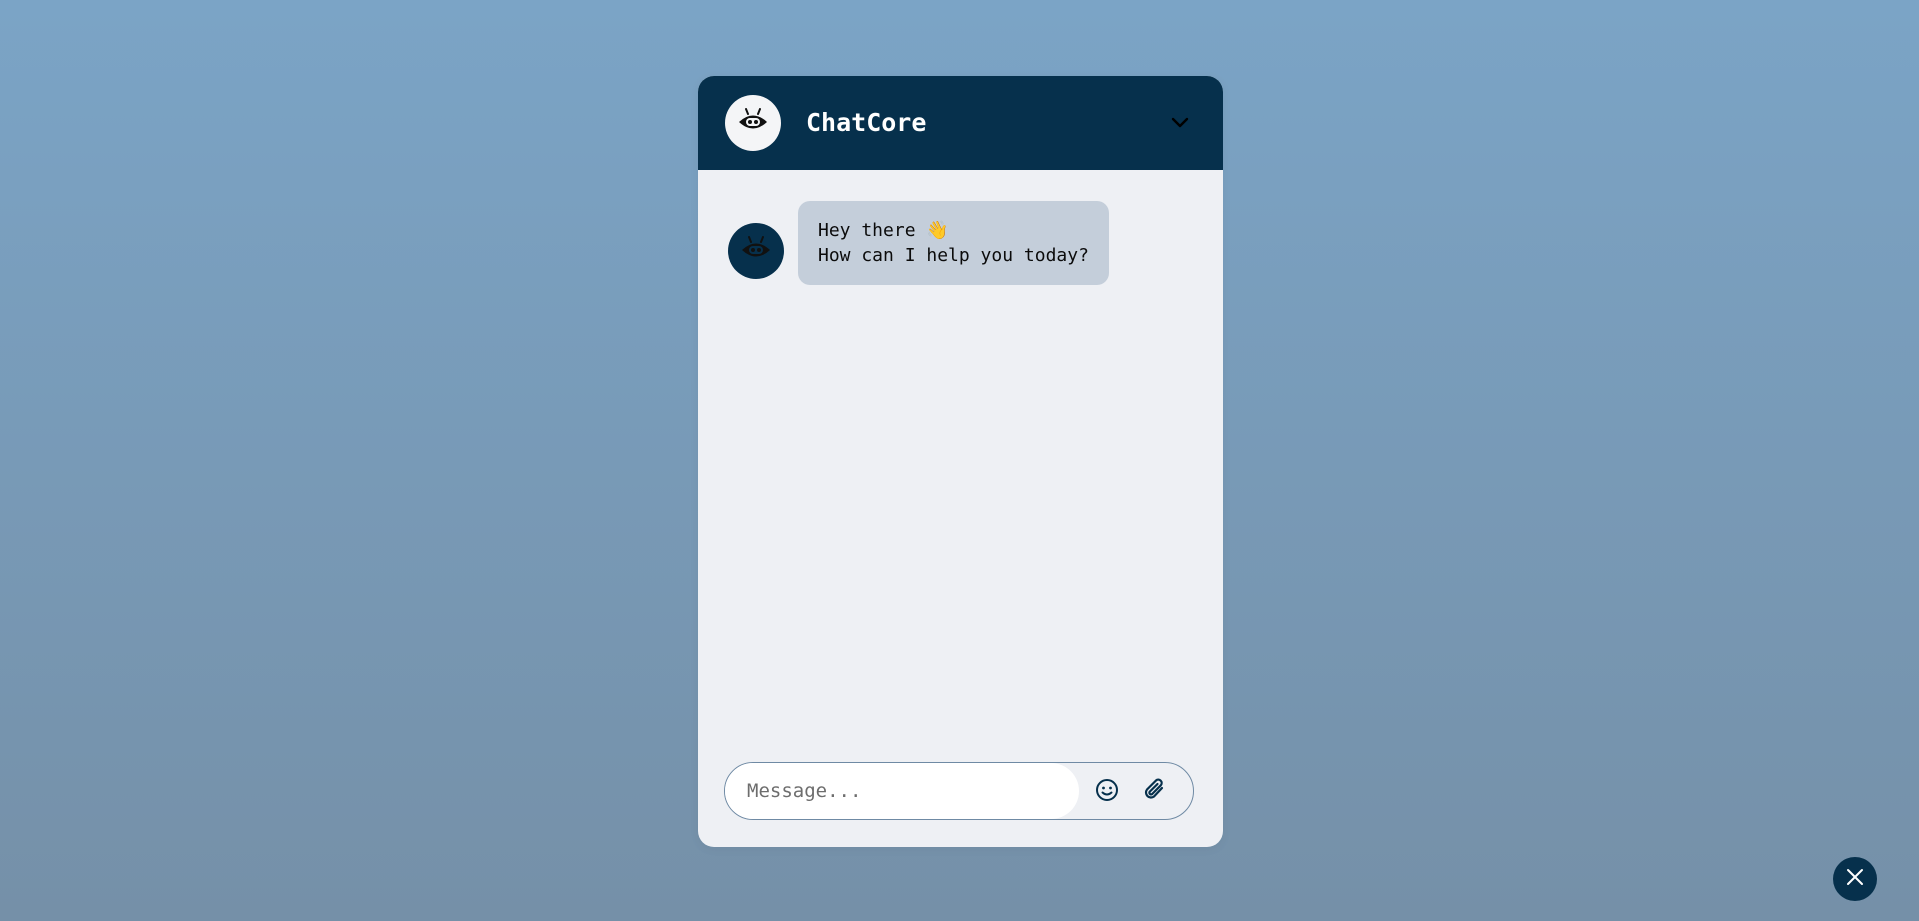 Image resolution: width=1919 pixels, height=921 pixels. I want to click on emoji-button, so click(1107, 792).